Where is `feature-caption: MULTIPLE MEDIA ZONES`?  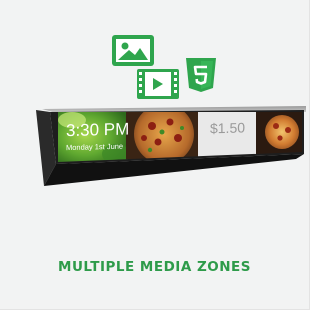 feature-caption: MULTIPLE MEDIA ZONES is located at coordinates (154, 267).